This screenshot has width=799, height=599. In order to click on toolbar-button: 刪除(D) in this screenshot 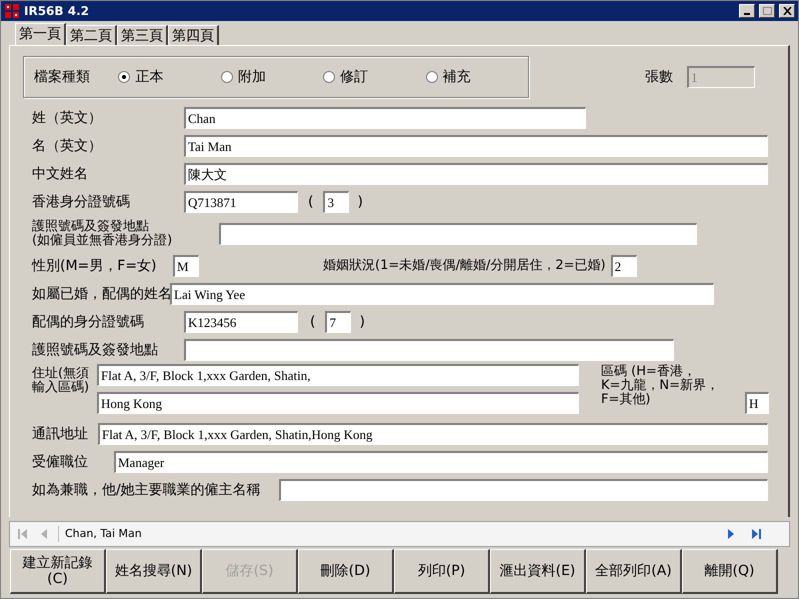, I will do `click(346, 571)`.